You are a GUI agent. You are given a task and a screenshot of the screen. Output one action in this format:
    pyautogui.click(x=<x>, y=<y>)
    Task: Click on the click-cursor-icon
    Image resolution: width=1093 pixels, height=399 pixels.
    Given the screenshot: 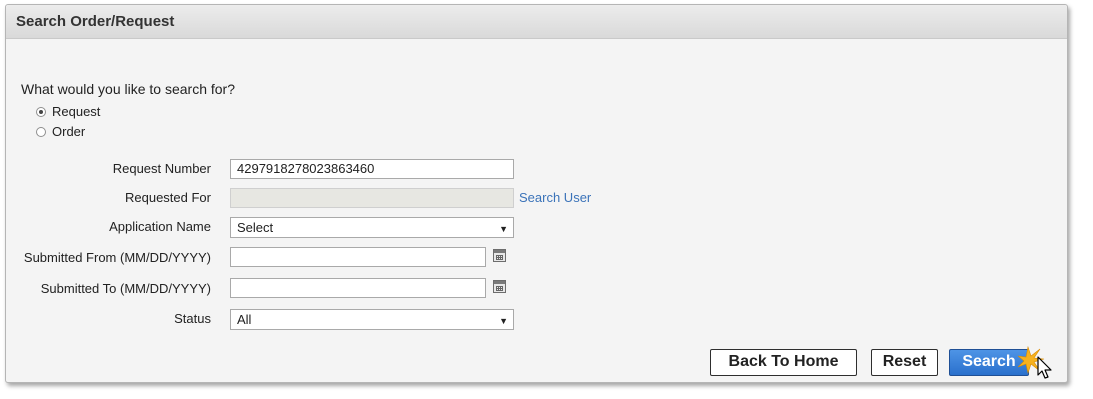 What is the action you would take?
    pyautogui.click(x=1035, y=362)
    